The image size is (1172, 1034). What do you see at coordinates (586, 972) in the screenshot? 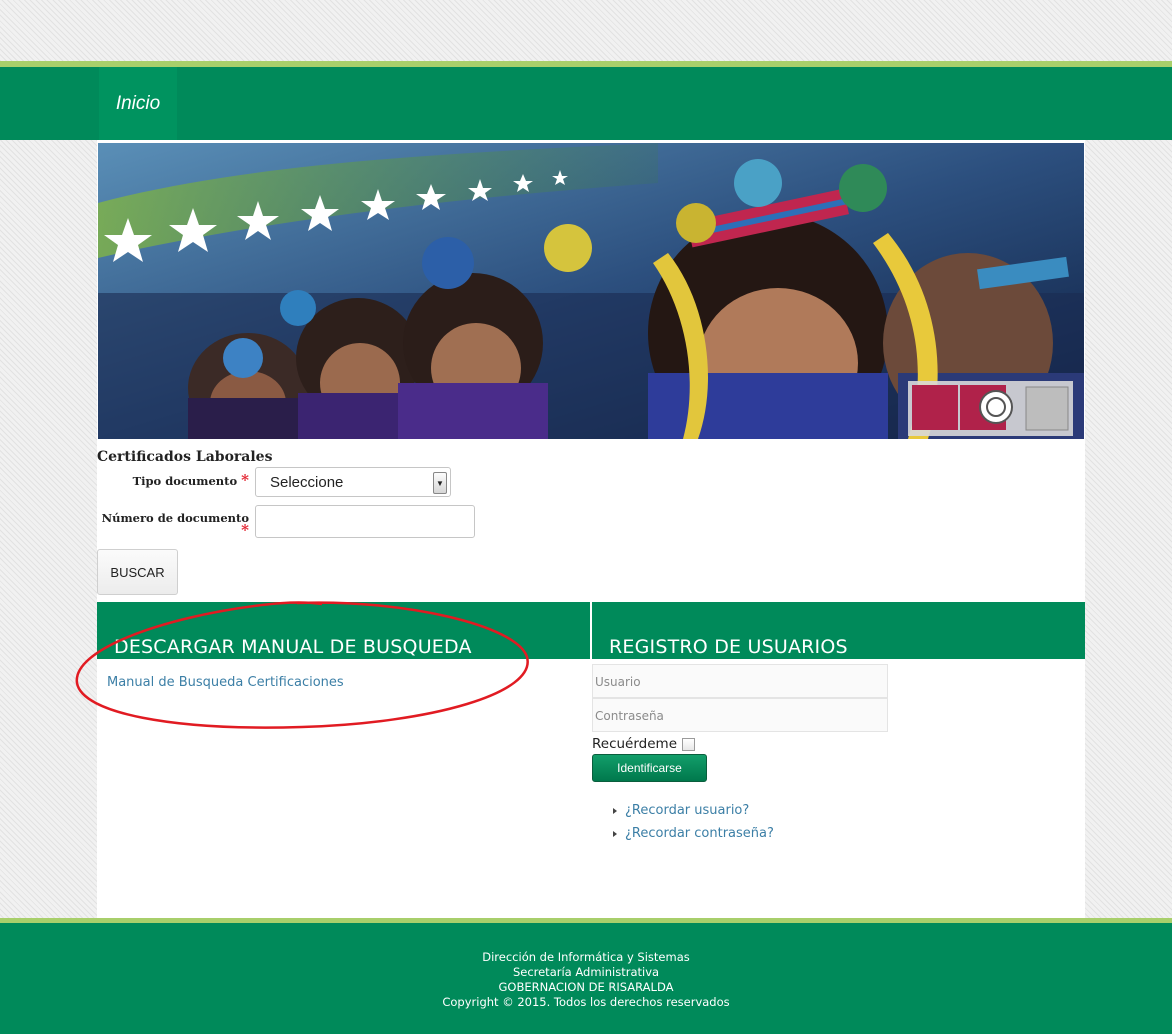
I see `footer-line-2: Secretaría Administrativa` at bounding box center [586, 972].